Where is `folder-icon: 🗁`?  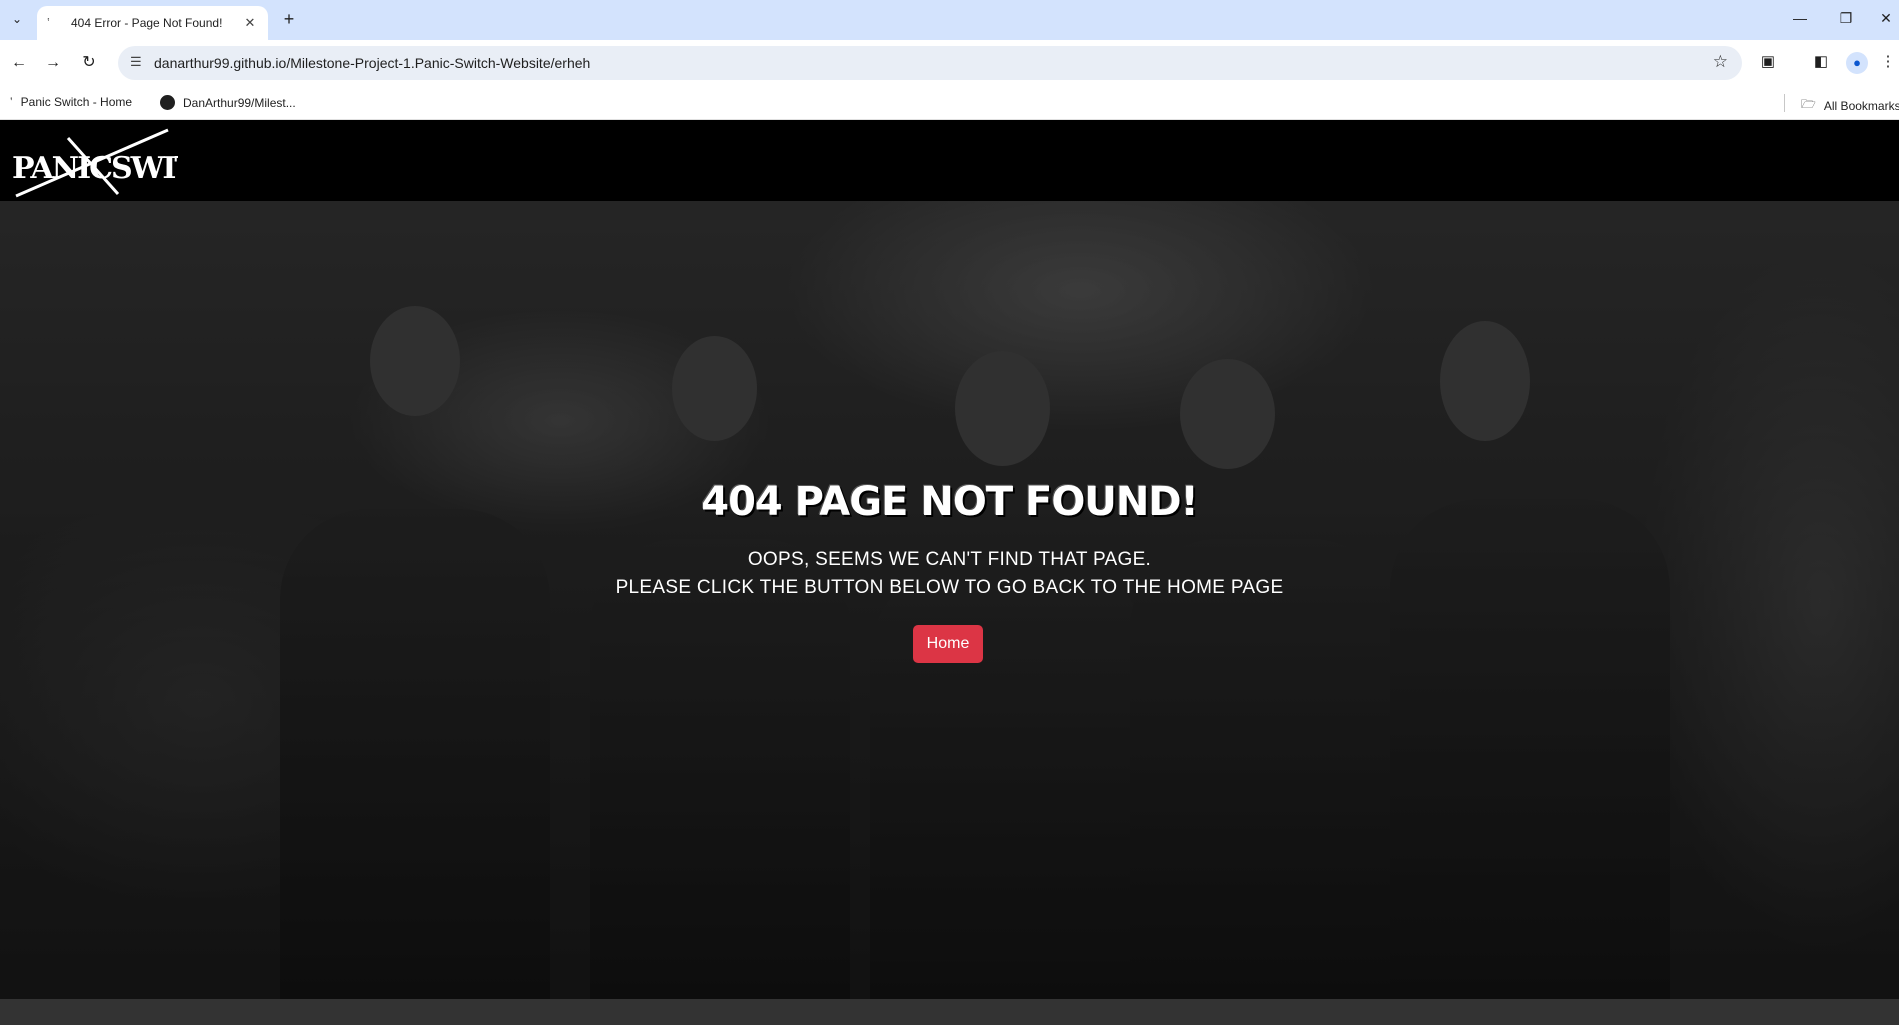
folder-icon: 🗁 is located at coordinates (1808, 104).